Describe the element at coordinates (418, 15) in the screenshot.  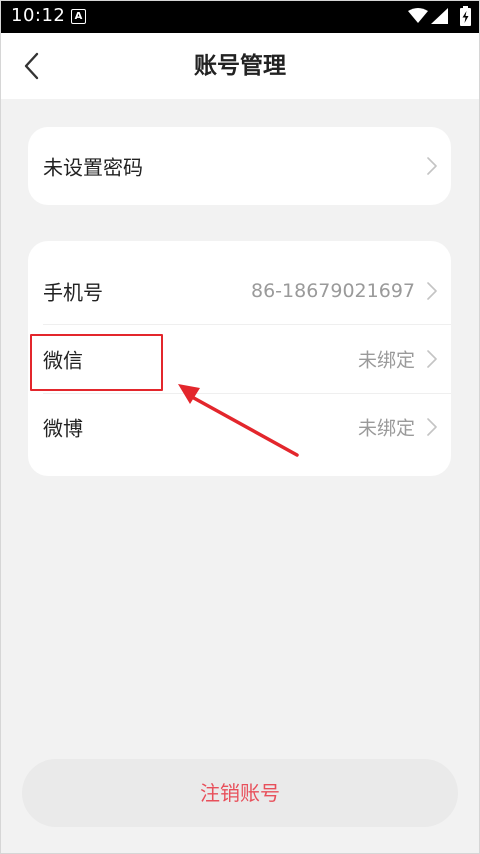
I see `wifi-icon` at that location.